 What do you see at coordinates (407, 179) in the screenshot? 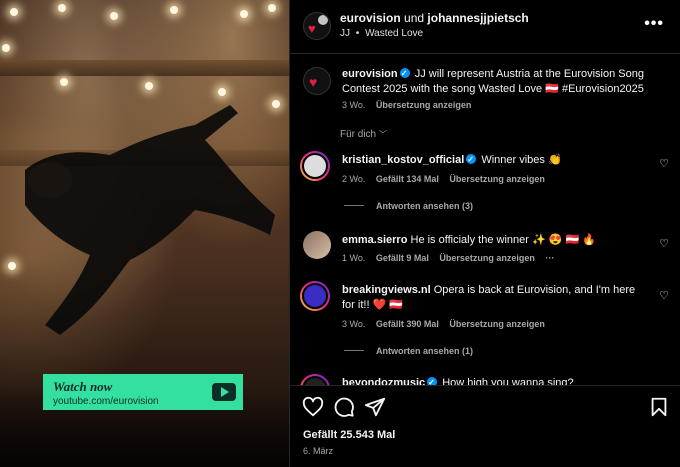
I see `comment-likes: Gefällt 134 Mal` at bounding box center [407, 179].